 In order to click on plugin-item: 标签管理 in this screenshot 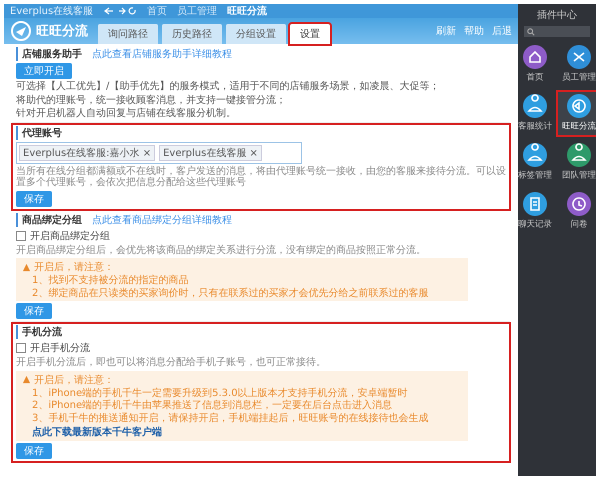, I will do `click(535, 162)`.